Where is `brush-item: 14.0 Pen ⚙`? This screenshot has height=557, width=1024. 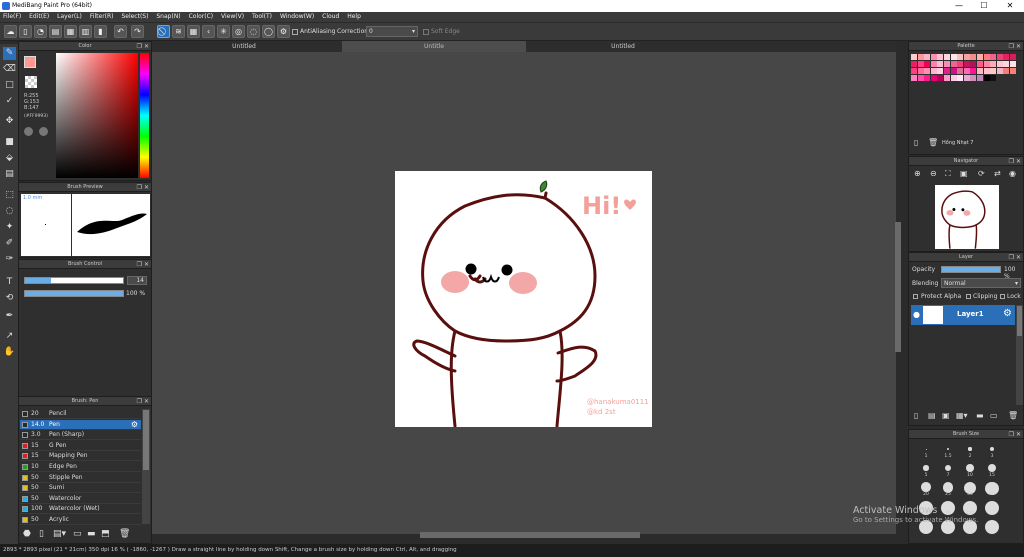 brush-item: 14.0 Pen ⚙ is located at coordinates (80, 424).